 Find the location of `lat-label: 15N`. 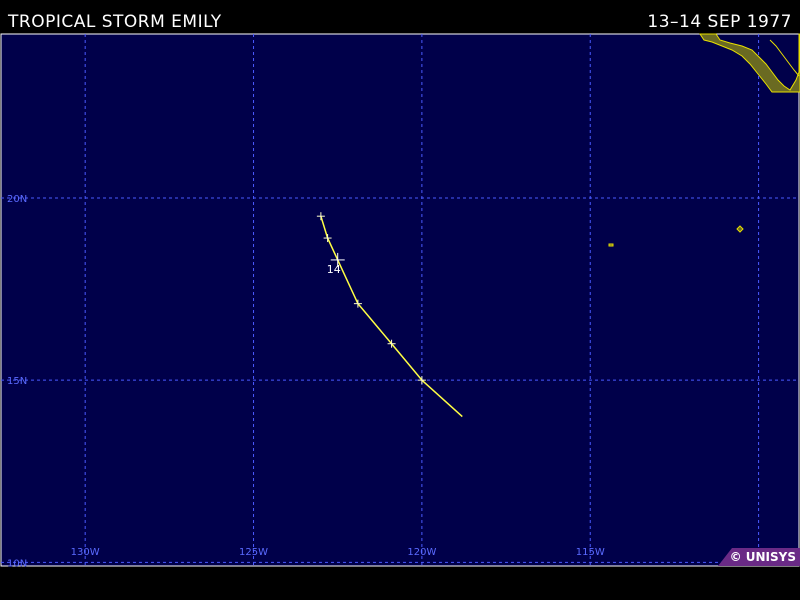

lat-label: 15N is located at coordinates (17, 381).